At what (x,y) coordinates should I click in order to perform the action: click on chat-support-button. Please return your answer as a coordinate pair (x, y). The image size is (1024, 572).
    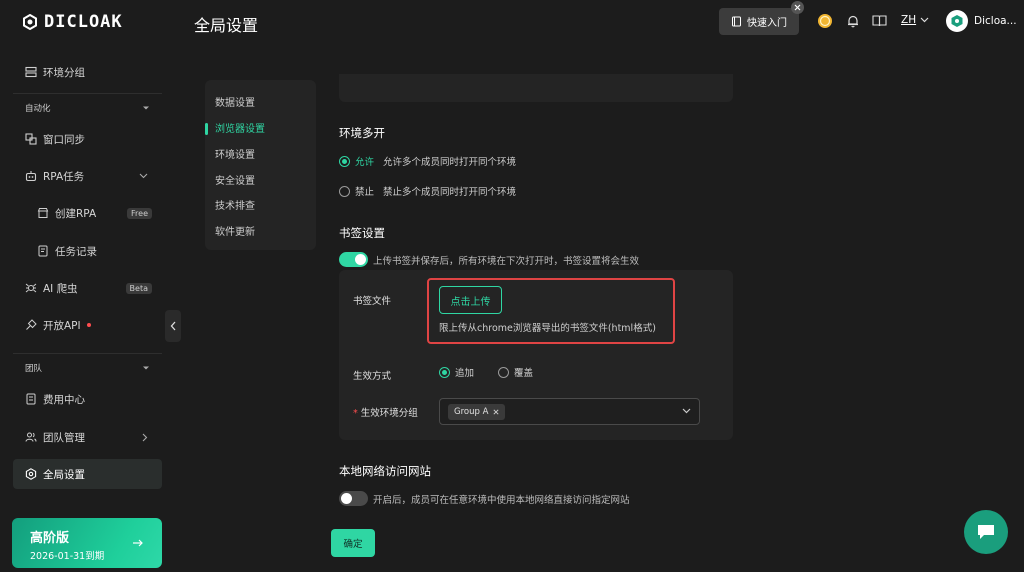
    Looking at the image, I should click on (986, 532).